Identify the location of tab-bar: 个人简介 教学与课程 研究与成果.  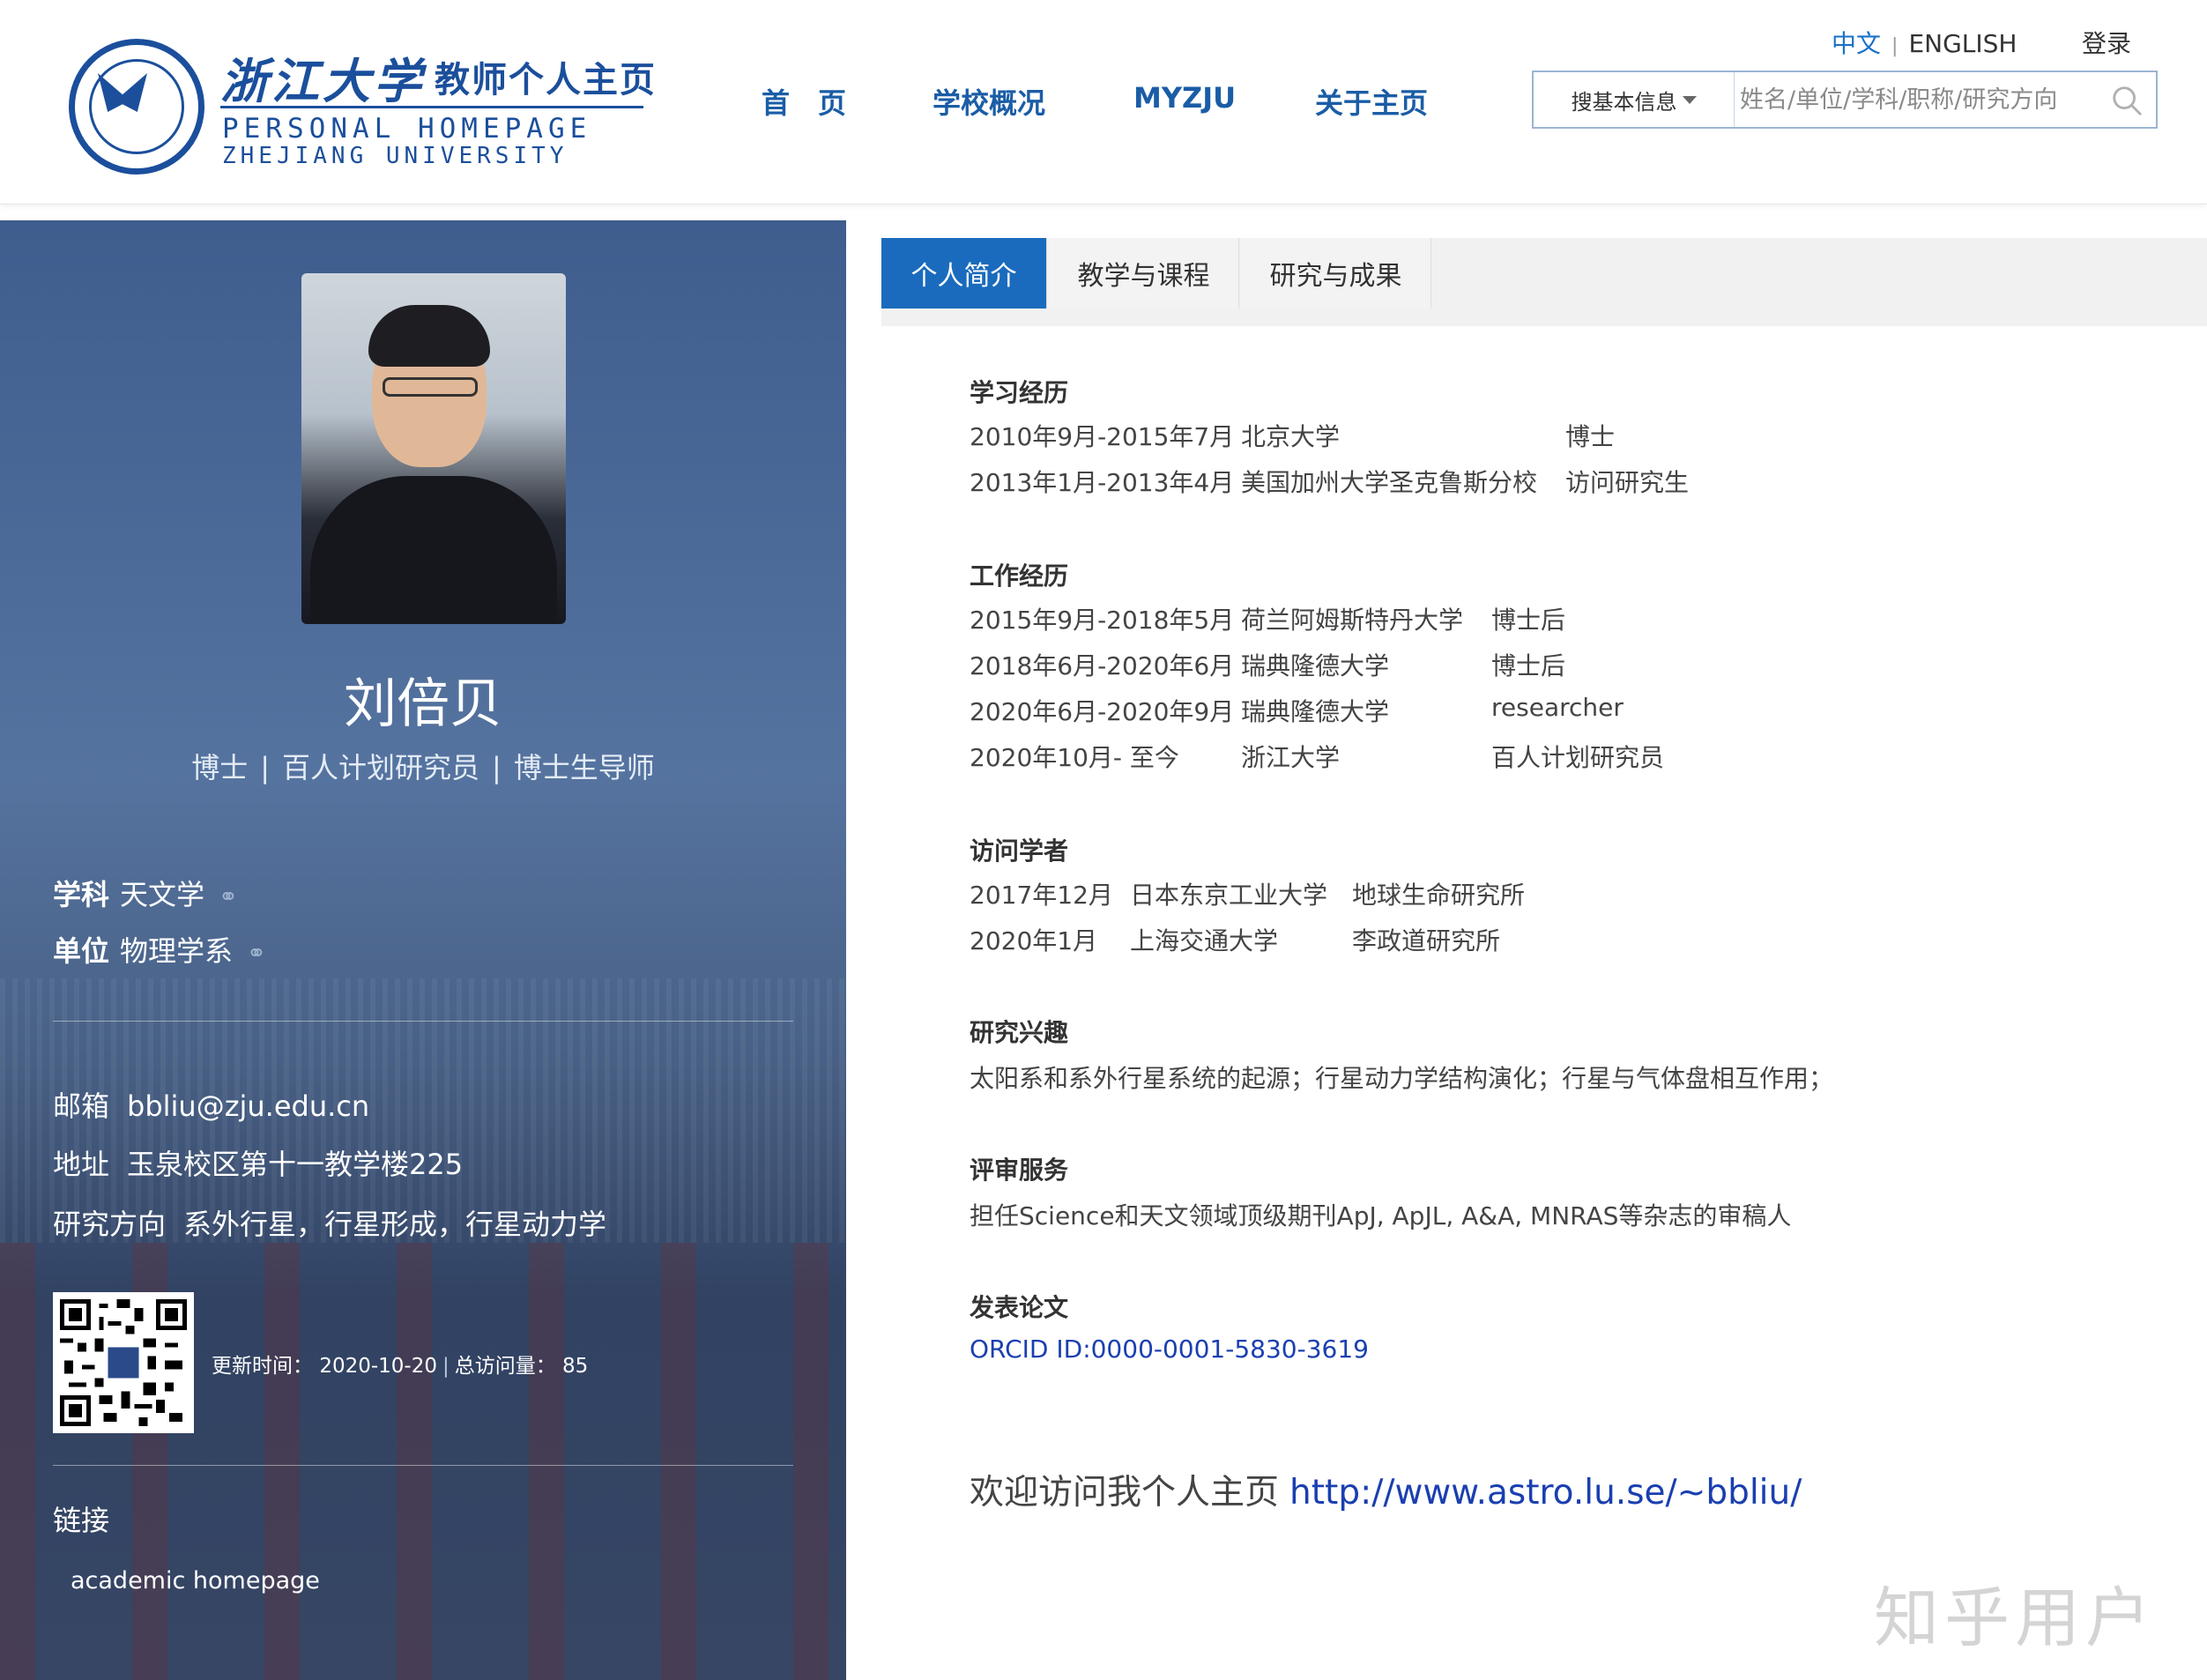
(1544, 282).